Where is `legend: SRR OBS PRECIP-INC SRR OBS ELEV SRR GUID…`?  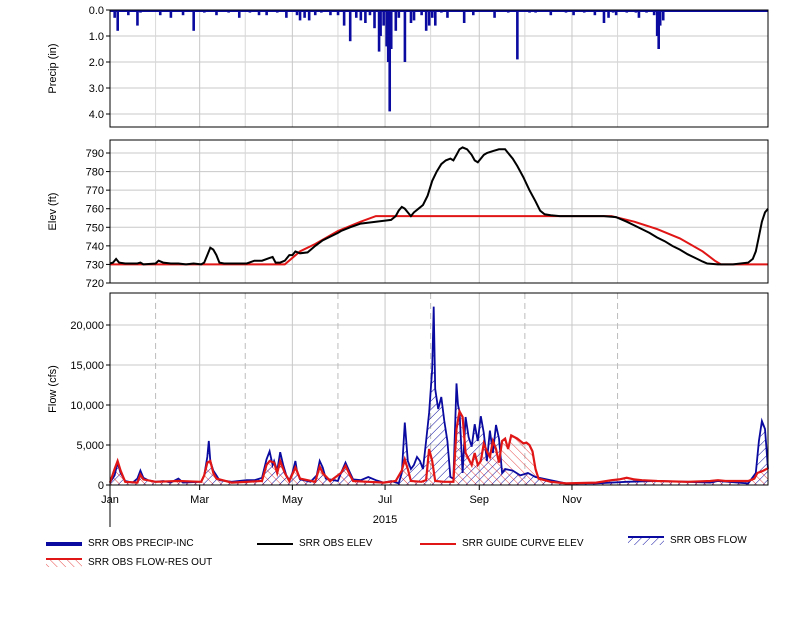 legend: SRR OBS PRECIP-INC SRR OBS ELEV SRR GUID… is located at coordinates (400, 559).